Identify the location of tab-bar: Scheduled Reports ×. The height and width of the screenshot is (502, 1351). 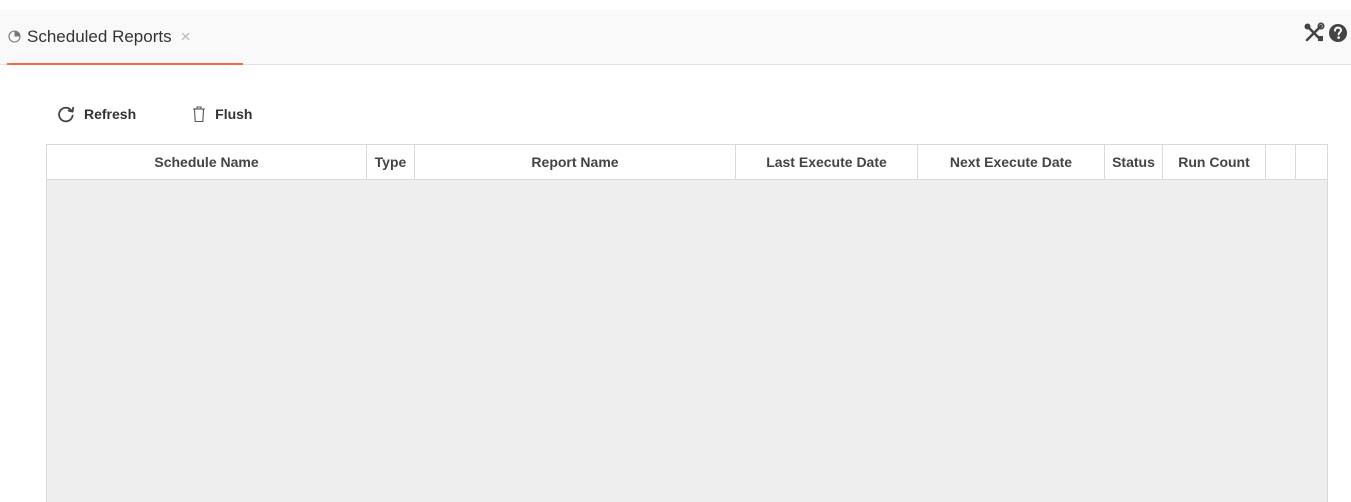
(675, 37).